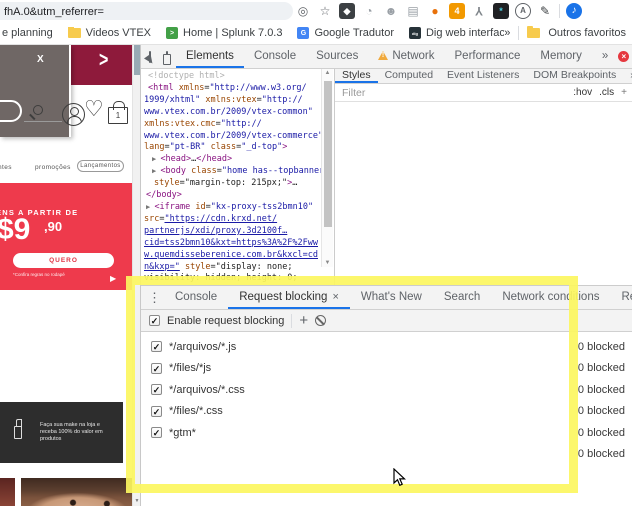  What do you see at coordinates (136, 275) in the screenshot?
I see `page-scrollbar: ▼` at bounding box center [136, 275].